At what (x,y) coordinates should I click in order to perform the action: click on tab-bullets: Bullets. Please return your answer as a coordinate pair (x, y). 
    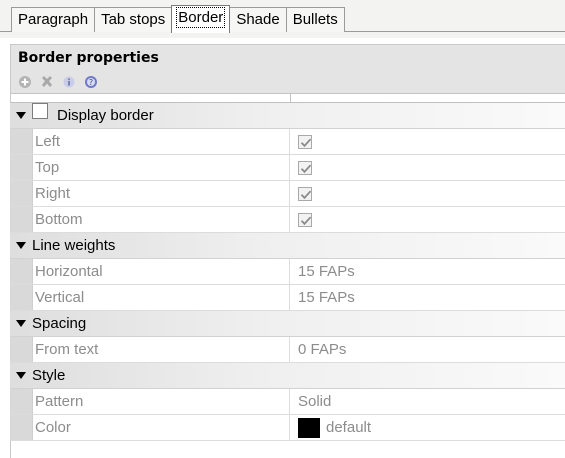
    Looking at the image, I should click on (315, 19).